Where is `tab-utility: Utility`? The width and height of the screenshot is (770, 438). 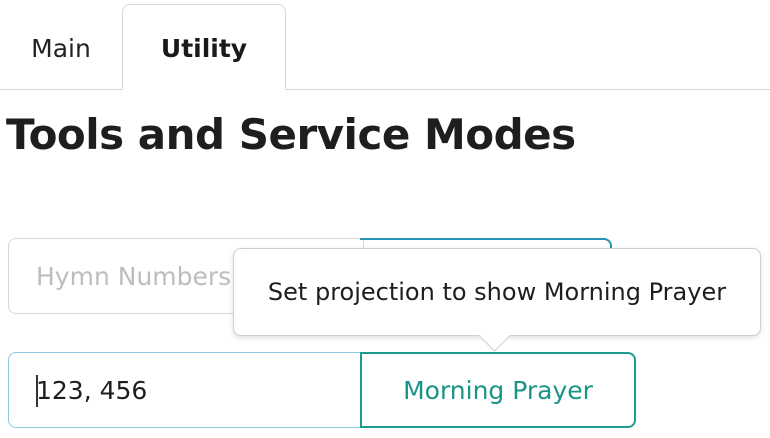
tab-utility: Utility is located at coordinates (204, 47).